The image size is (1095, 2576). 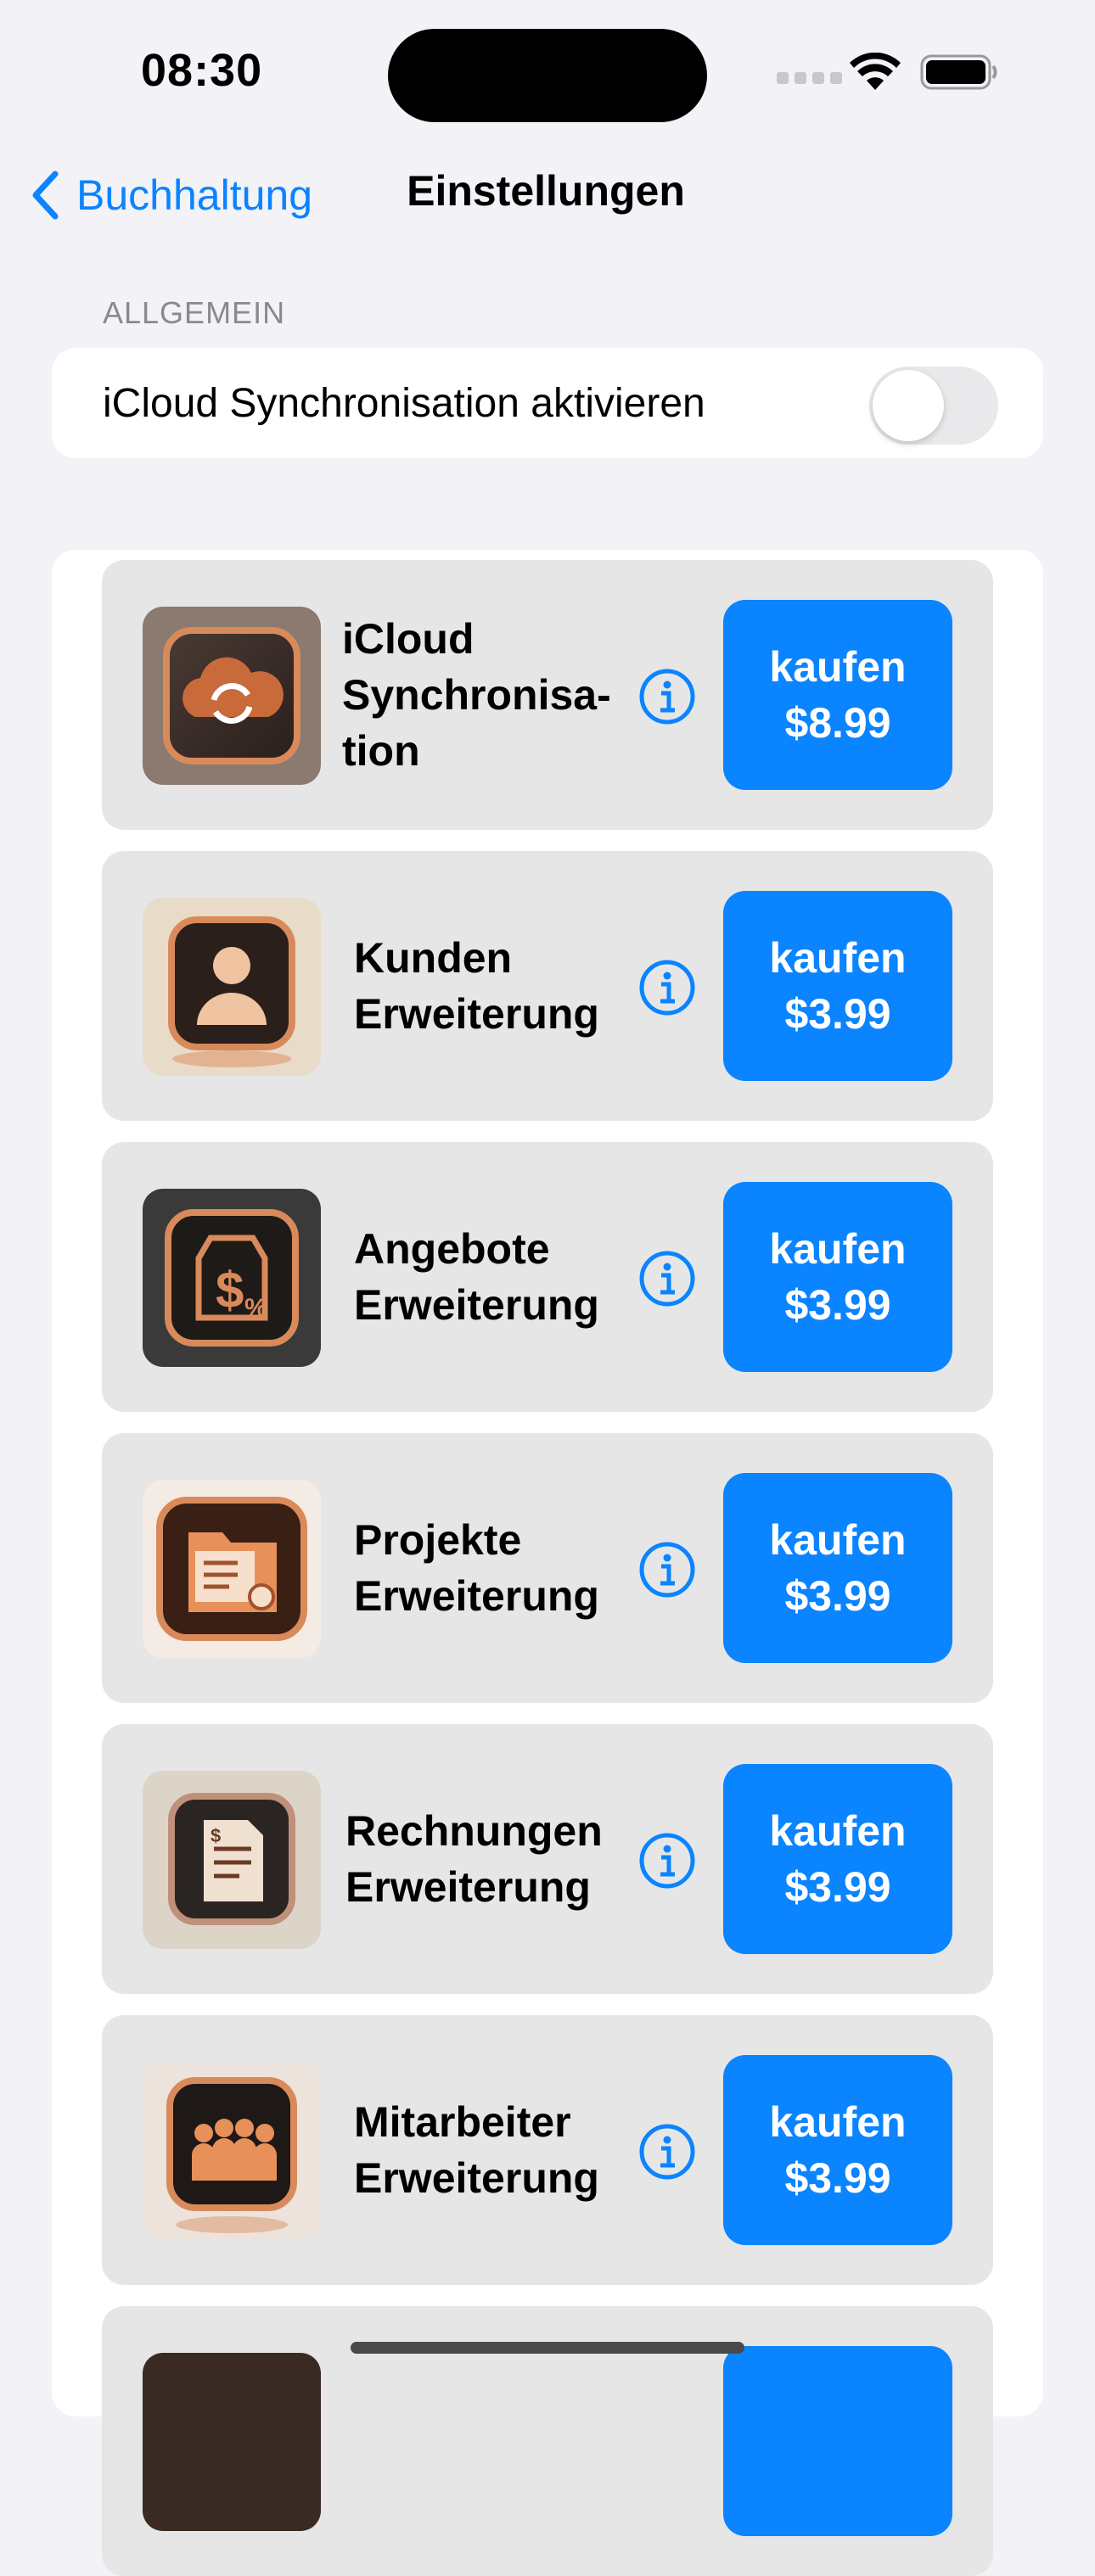 I want to click on product-card-projekte: Projekte Erweiterung kaufen $3.99, so click(x=547, y=1568).